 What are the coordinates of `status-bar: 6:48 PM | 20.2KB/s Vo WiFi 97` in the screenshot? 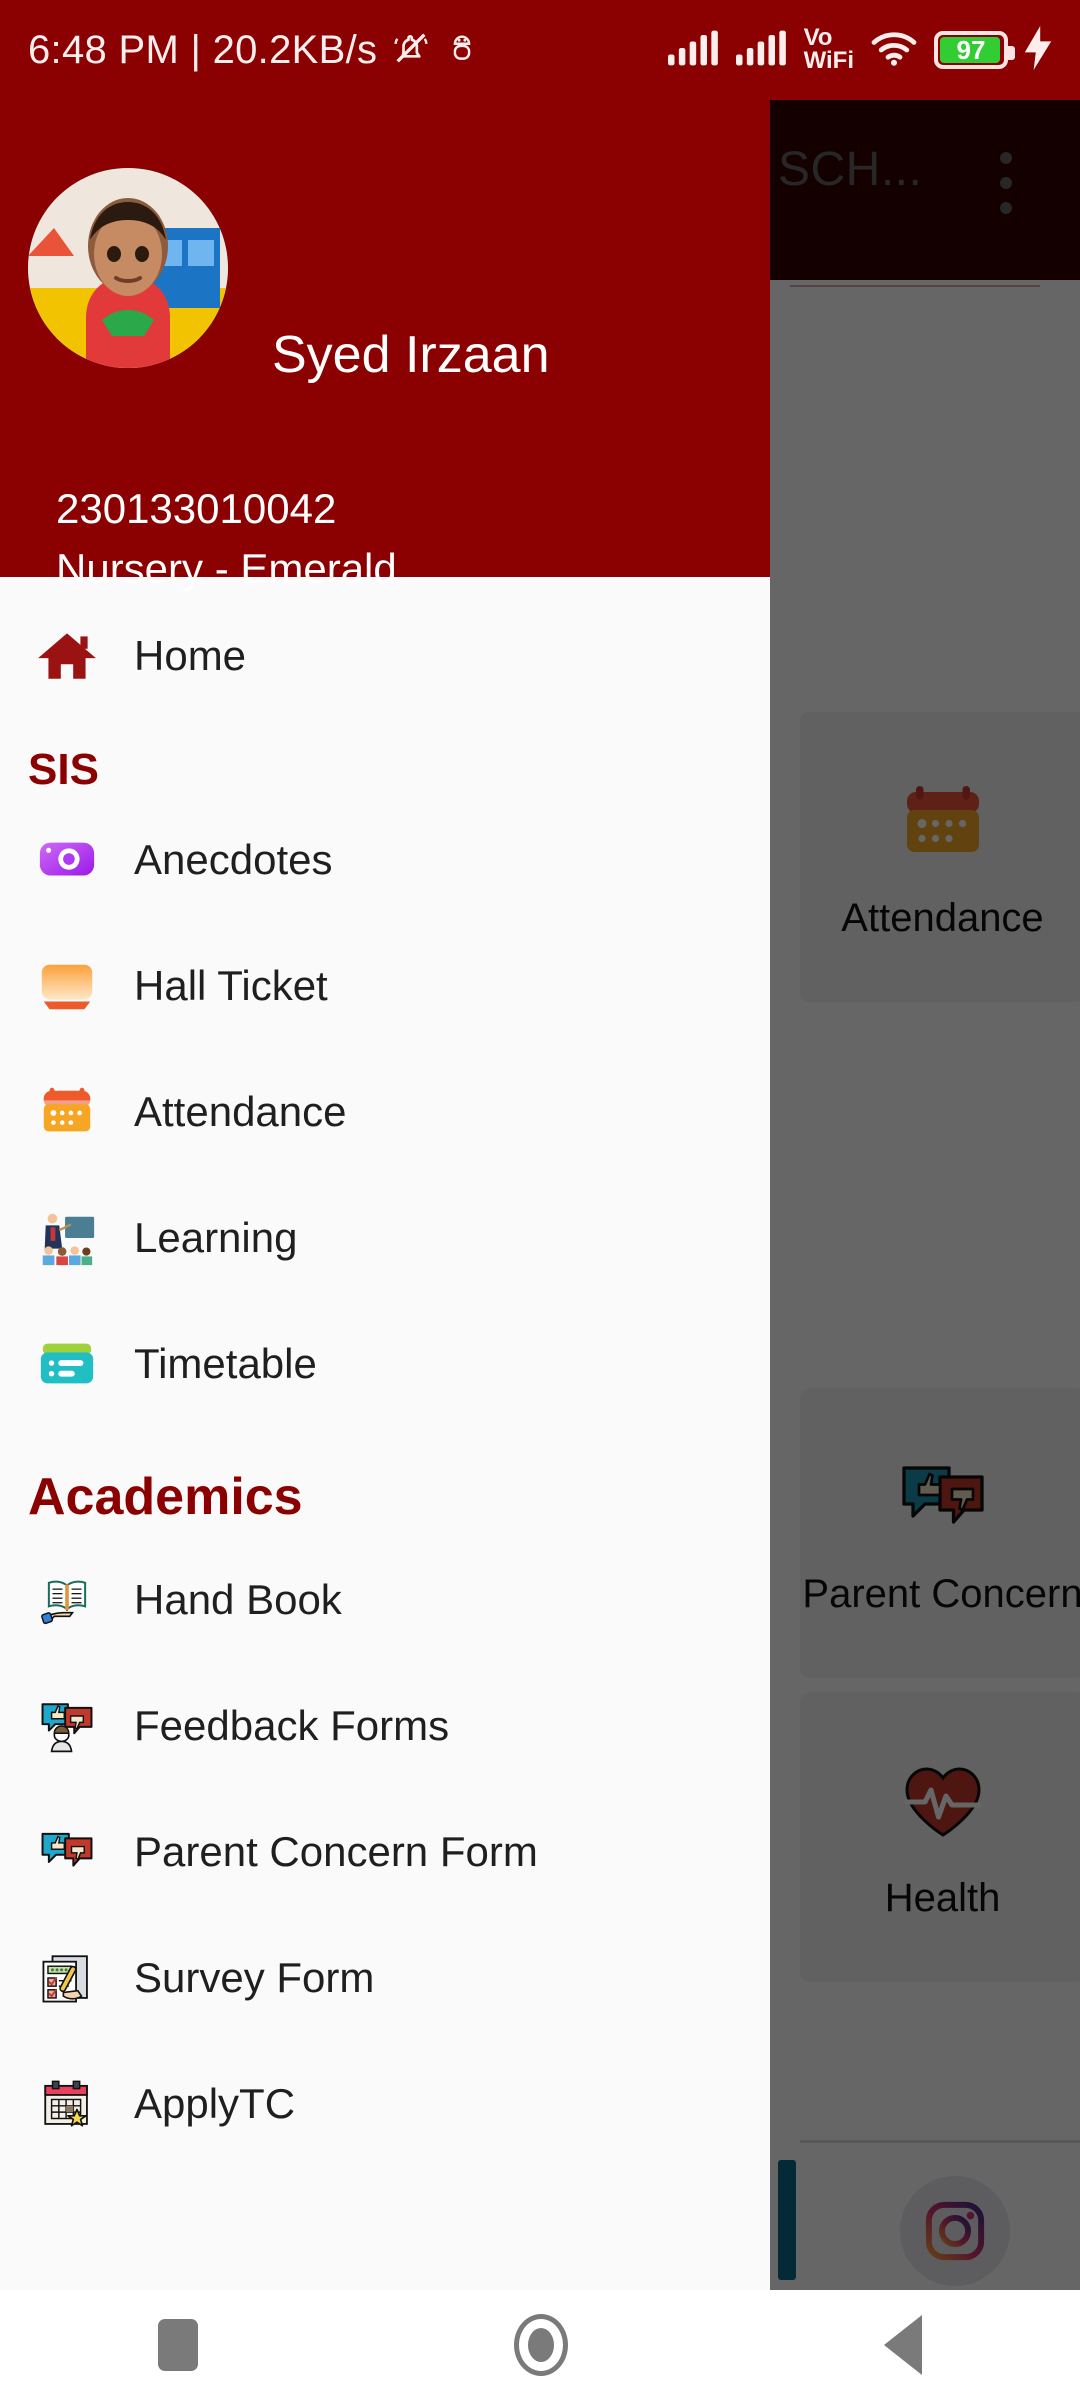 It's located at (540, 50).